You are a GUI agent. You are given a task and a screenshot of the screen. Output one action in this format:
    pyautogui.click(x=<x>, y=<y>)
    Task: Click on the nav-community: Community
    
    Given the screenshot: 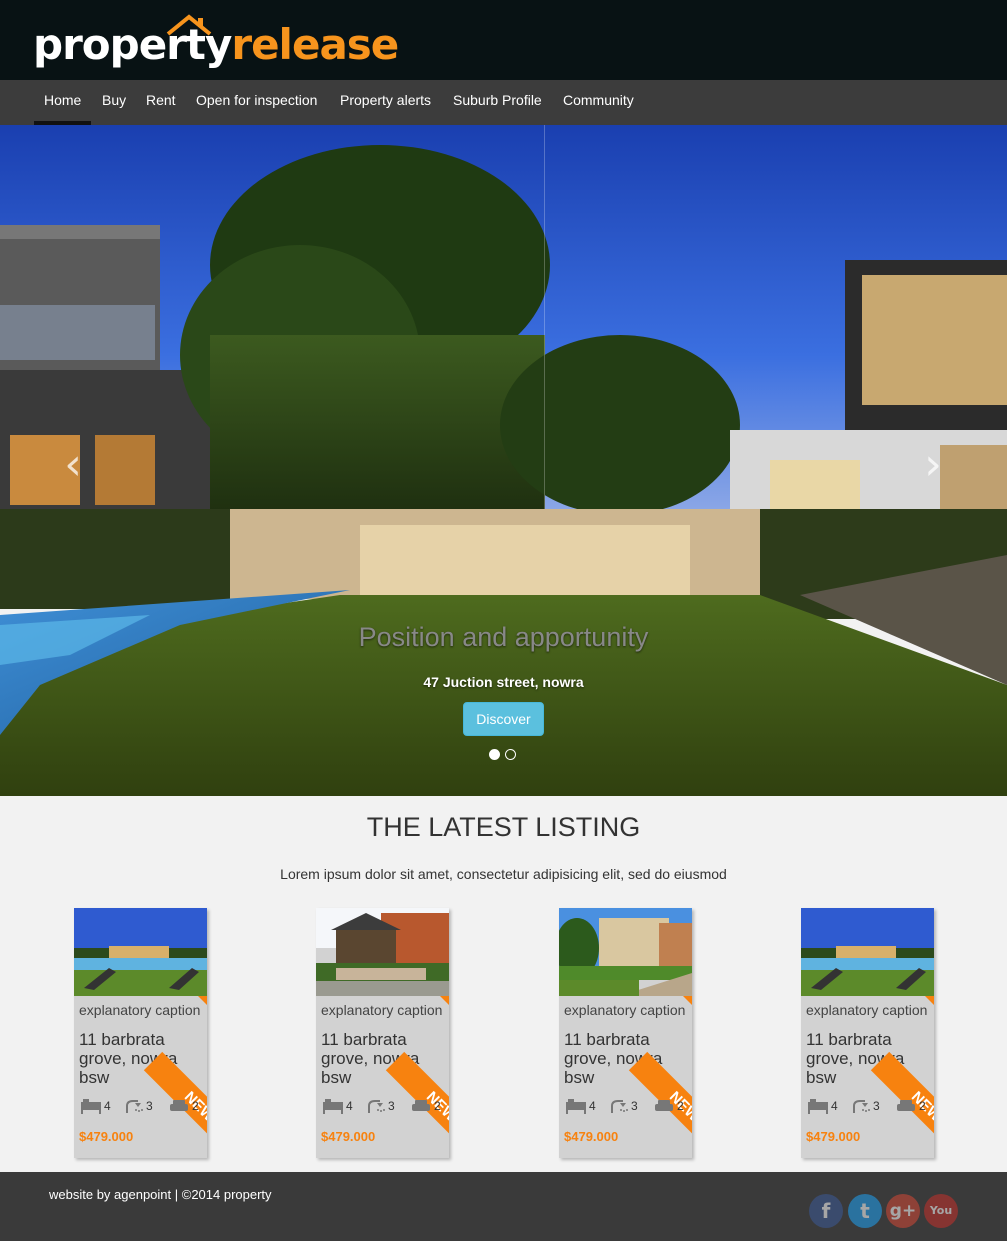 What is the action you would take?
    pyautogui.click(x=598, y=102)
    